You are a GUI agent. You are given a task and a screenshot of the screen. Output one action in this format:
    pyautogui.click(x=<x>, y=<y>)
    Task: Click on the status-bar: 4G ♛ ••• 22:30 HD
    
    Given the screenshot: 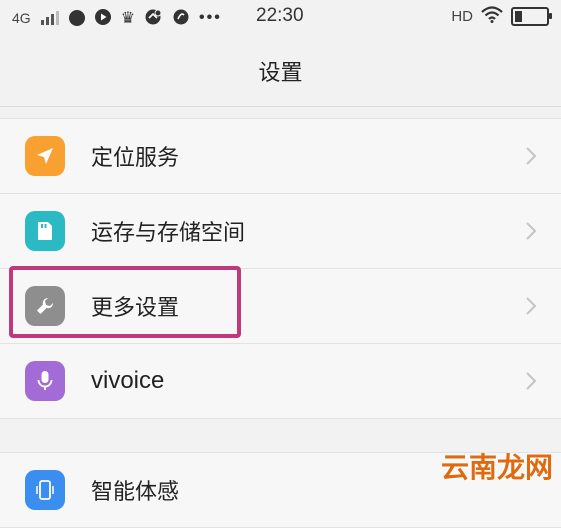 What is the action you would take?
    pyautogui.click(x=280, y=18)
    